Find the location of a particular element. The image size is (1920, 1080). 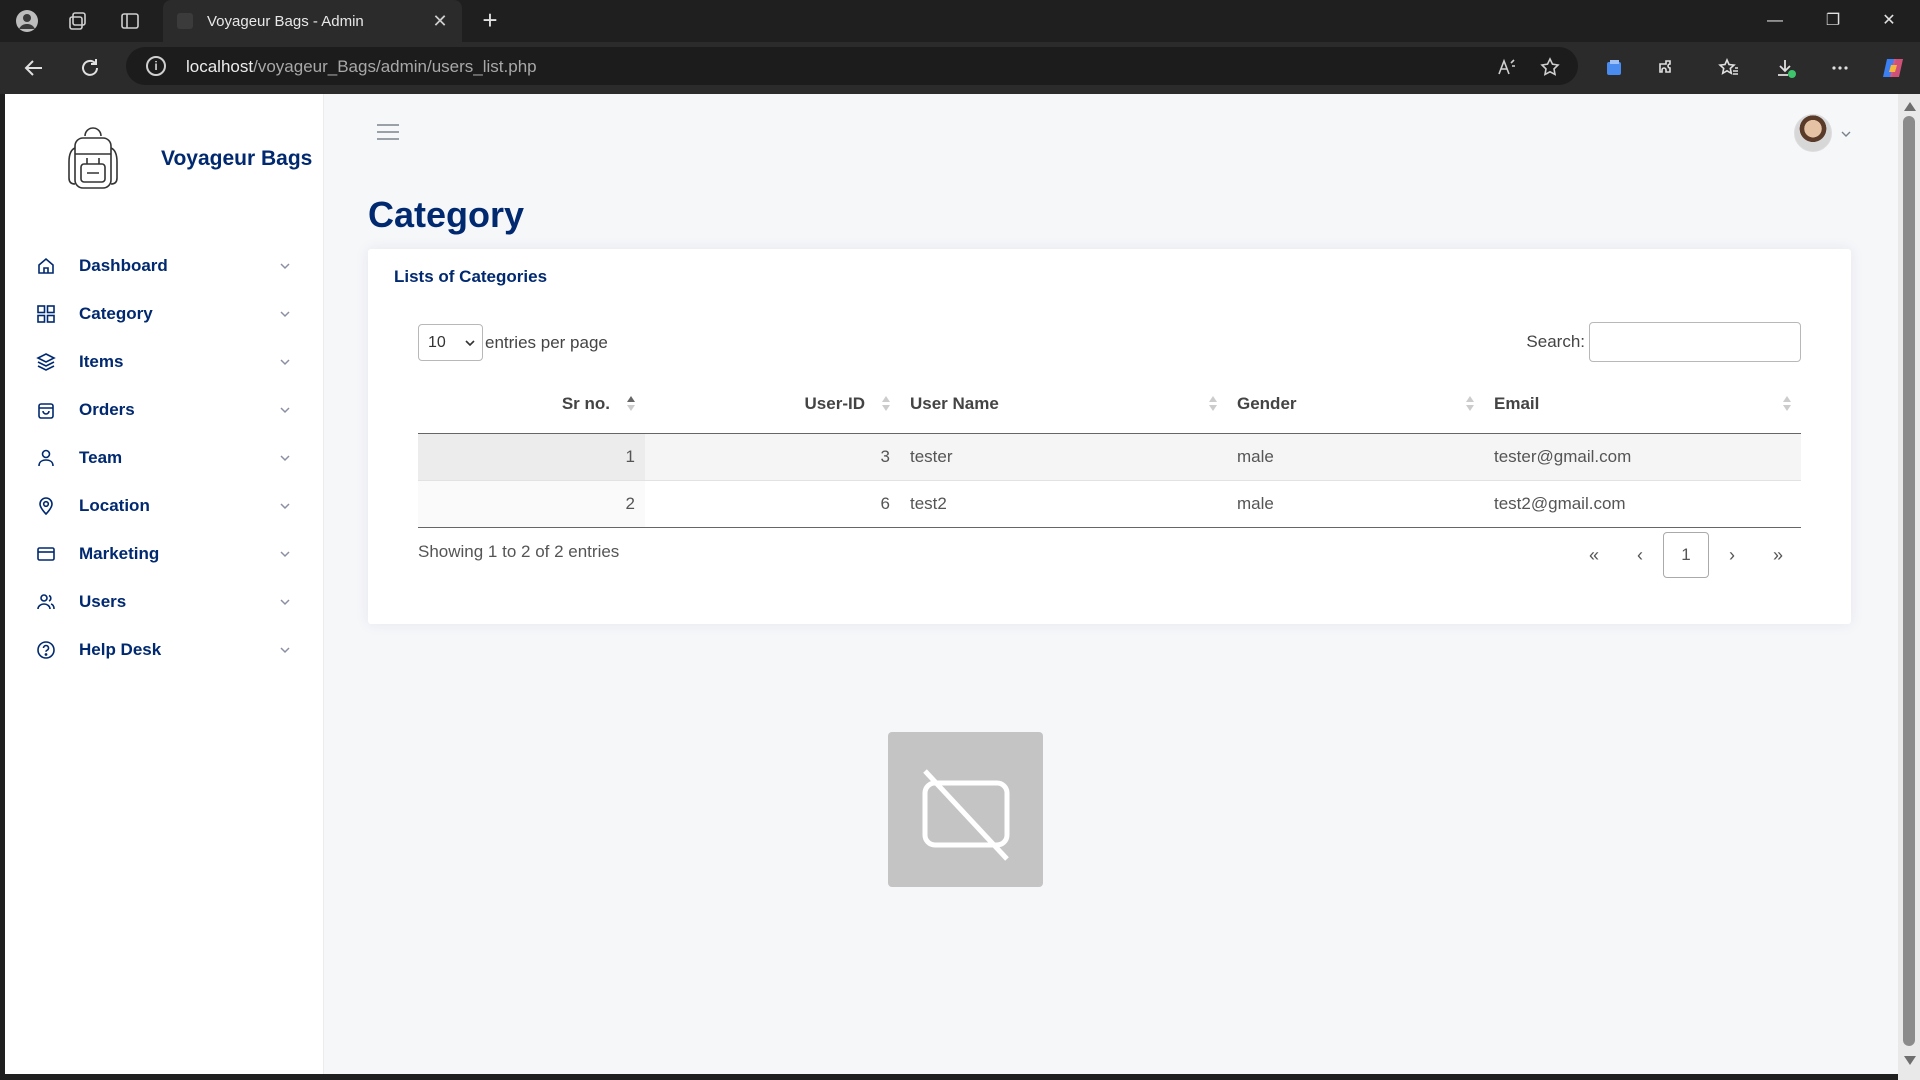

column-header-user-id: User-ID is located at coordinates (772, 405).